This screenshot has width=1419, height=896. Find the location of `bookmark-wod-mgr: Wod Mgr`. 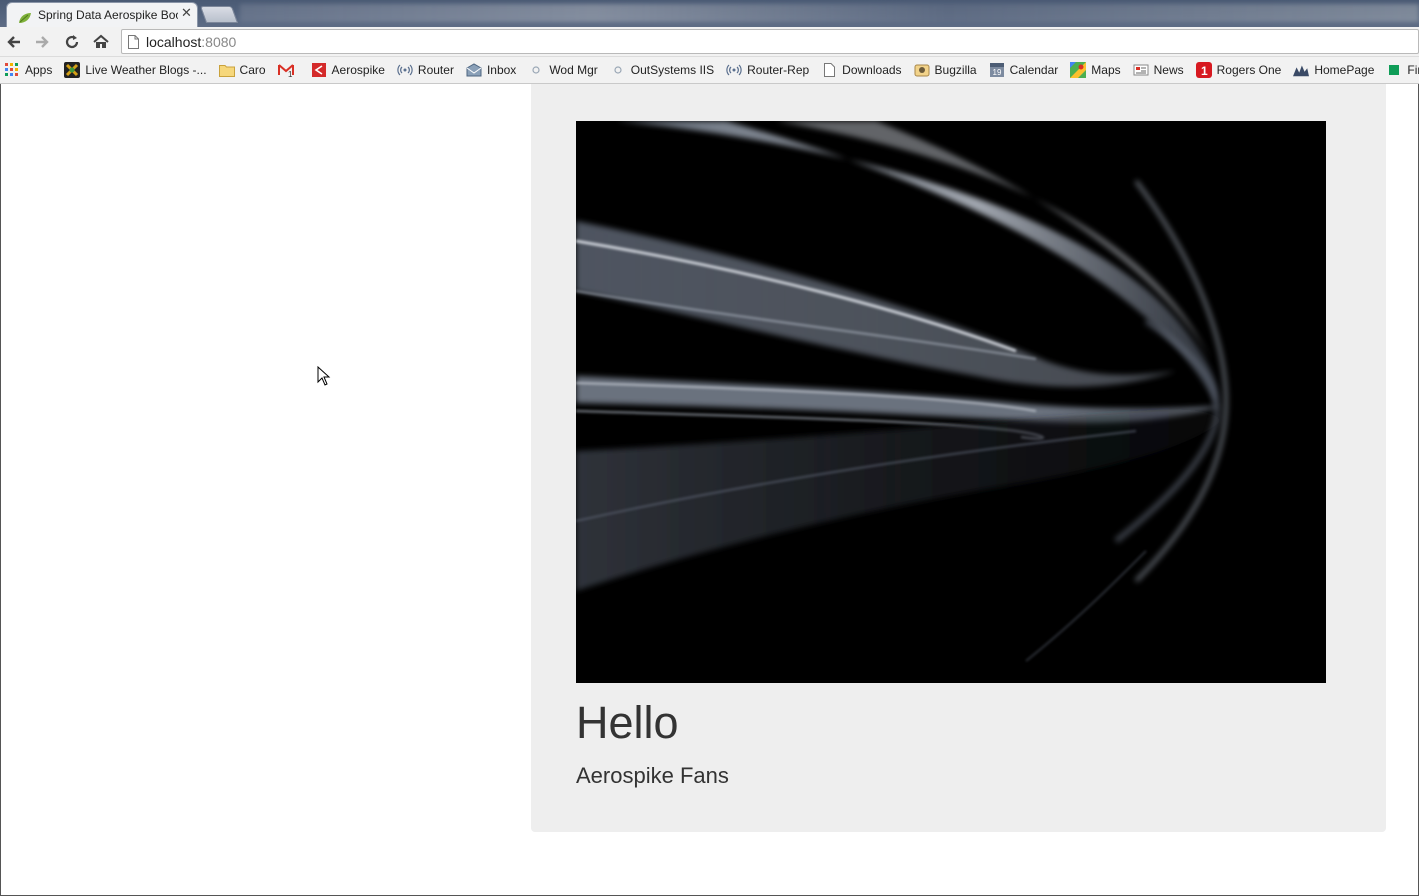

bookmark-wod-mgr: Wod Mgr is located at coordinates (563, 70).